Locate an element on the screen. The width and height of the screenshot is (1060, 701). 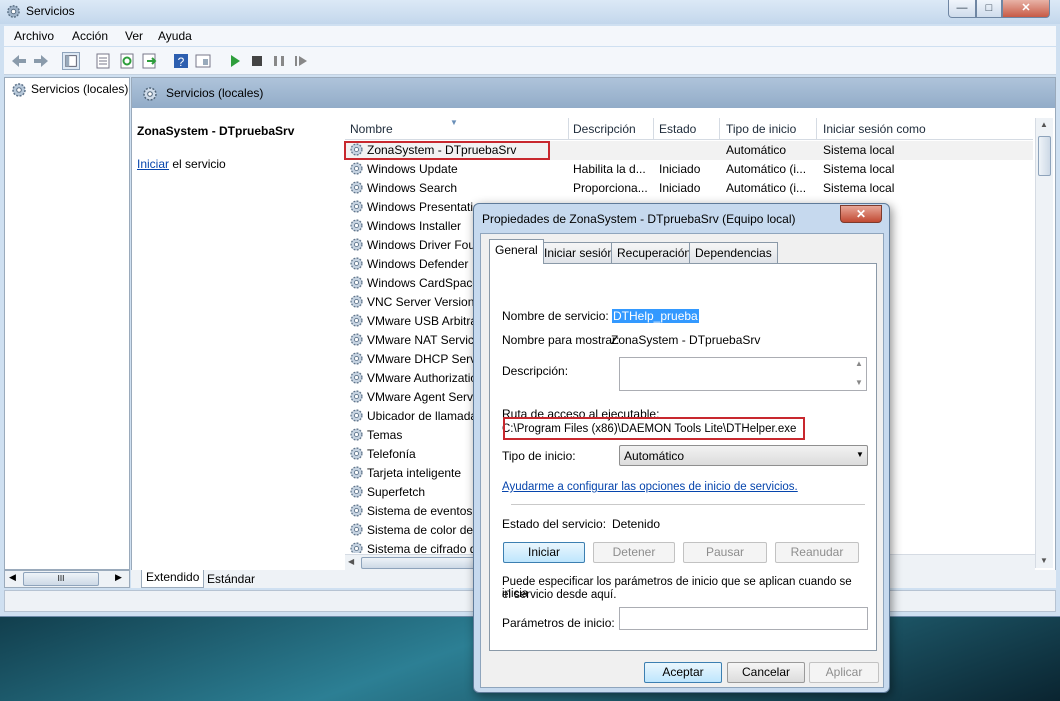
service-name: Windows Search is located at coordinates (412, 188).